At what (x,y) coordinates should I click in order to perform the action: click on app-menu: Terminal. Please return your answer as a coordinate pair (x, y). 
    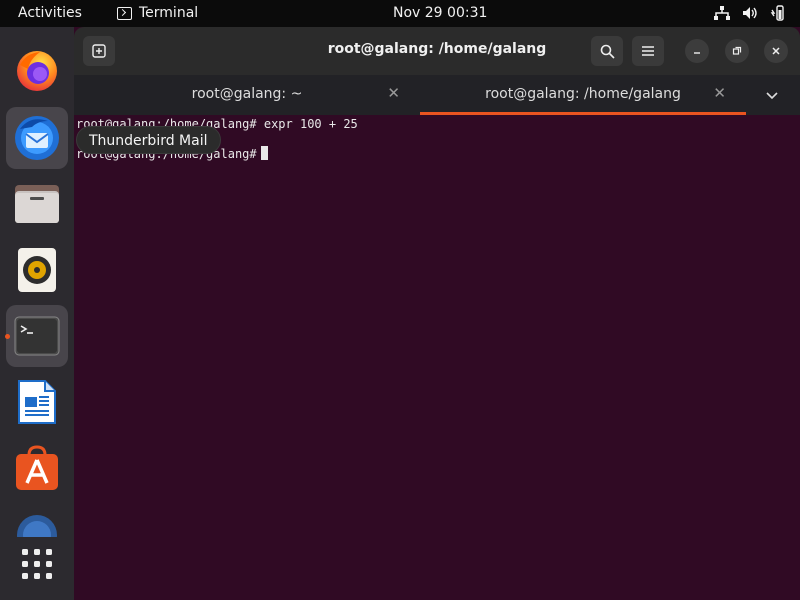
    Looking at the image, I should click on (157, 13).